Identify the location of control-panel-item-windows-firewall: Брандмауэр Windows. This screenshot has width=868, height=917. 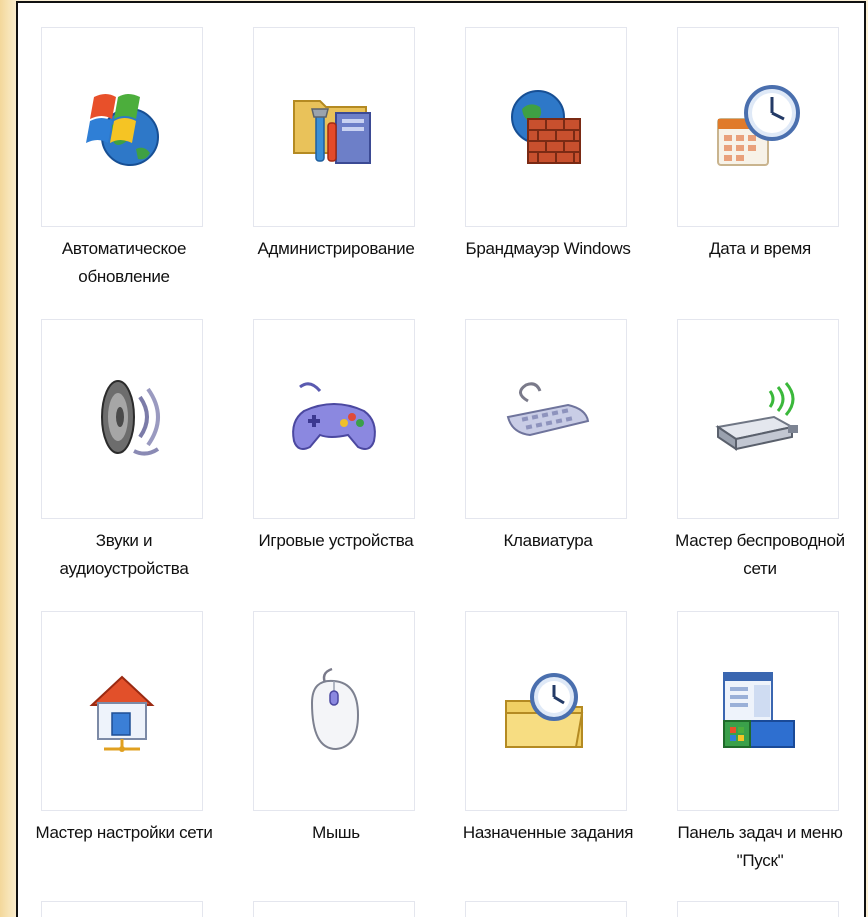
(548, 148).